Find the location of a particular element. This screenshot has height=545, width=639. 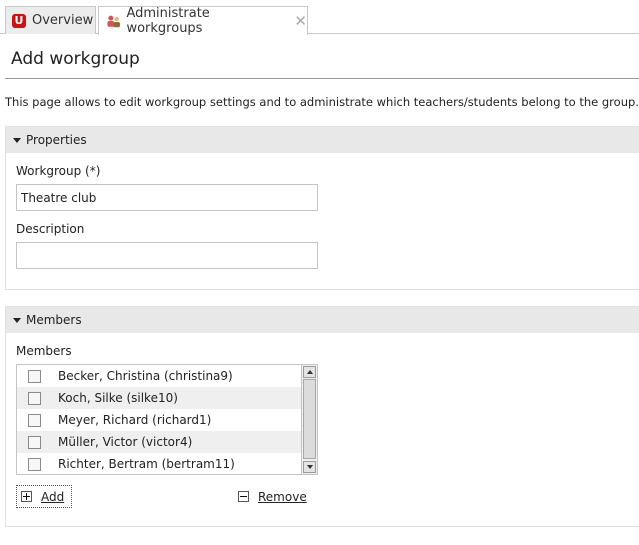

list-item: Koch, Silke (silke10) is located at coordinates (159, 398).